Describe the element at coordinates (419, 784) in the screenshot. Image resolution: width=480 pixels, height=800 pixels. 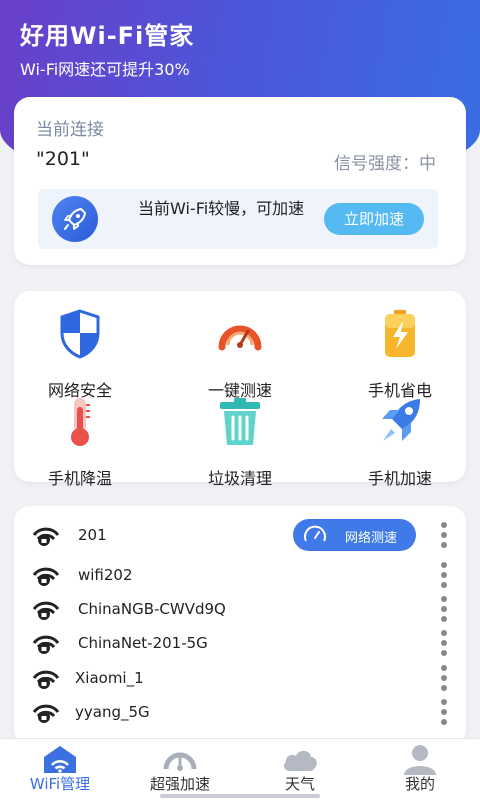
I see `tab-label: 我的` at that location.